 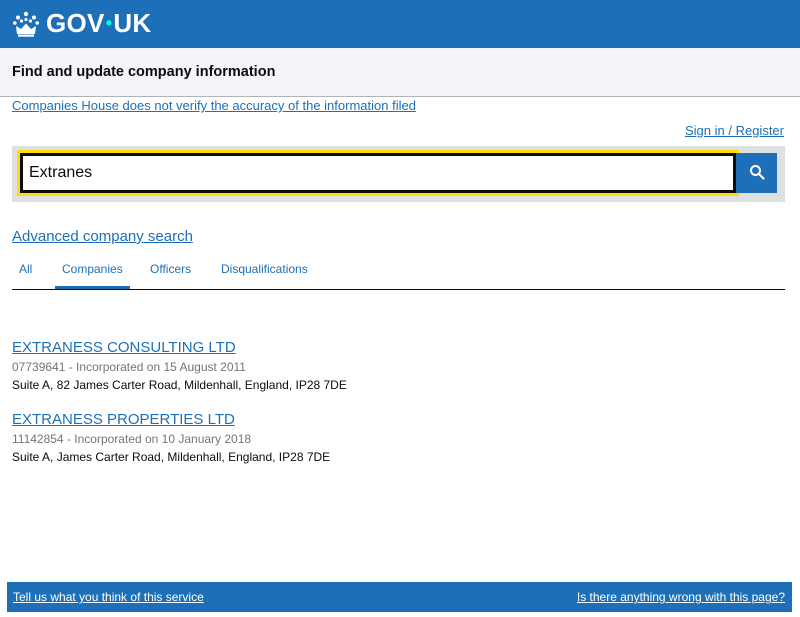 I want to click on crown-icon, so click(x=26, y=24).